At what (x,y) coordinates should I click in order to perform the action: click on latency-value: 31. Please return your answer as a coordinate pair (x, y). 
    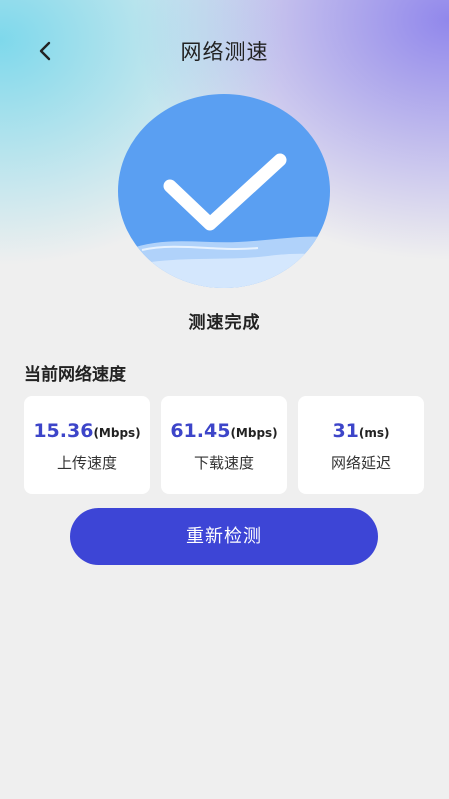
    Looking at the image, I should click on (345, 431).